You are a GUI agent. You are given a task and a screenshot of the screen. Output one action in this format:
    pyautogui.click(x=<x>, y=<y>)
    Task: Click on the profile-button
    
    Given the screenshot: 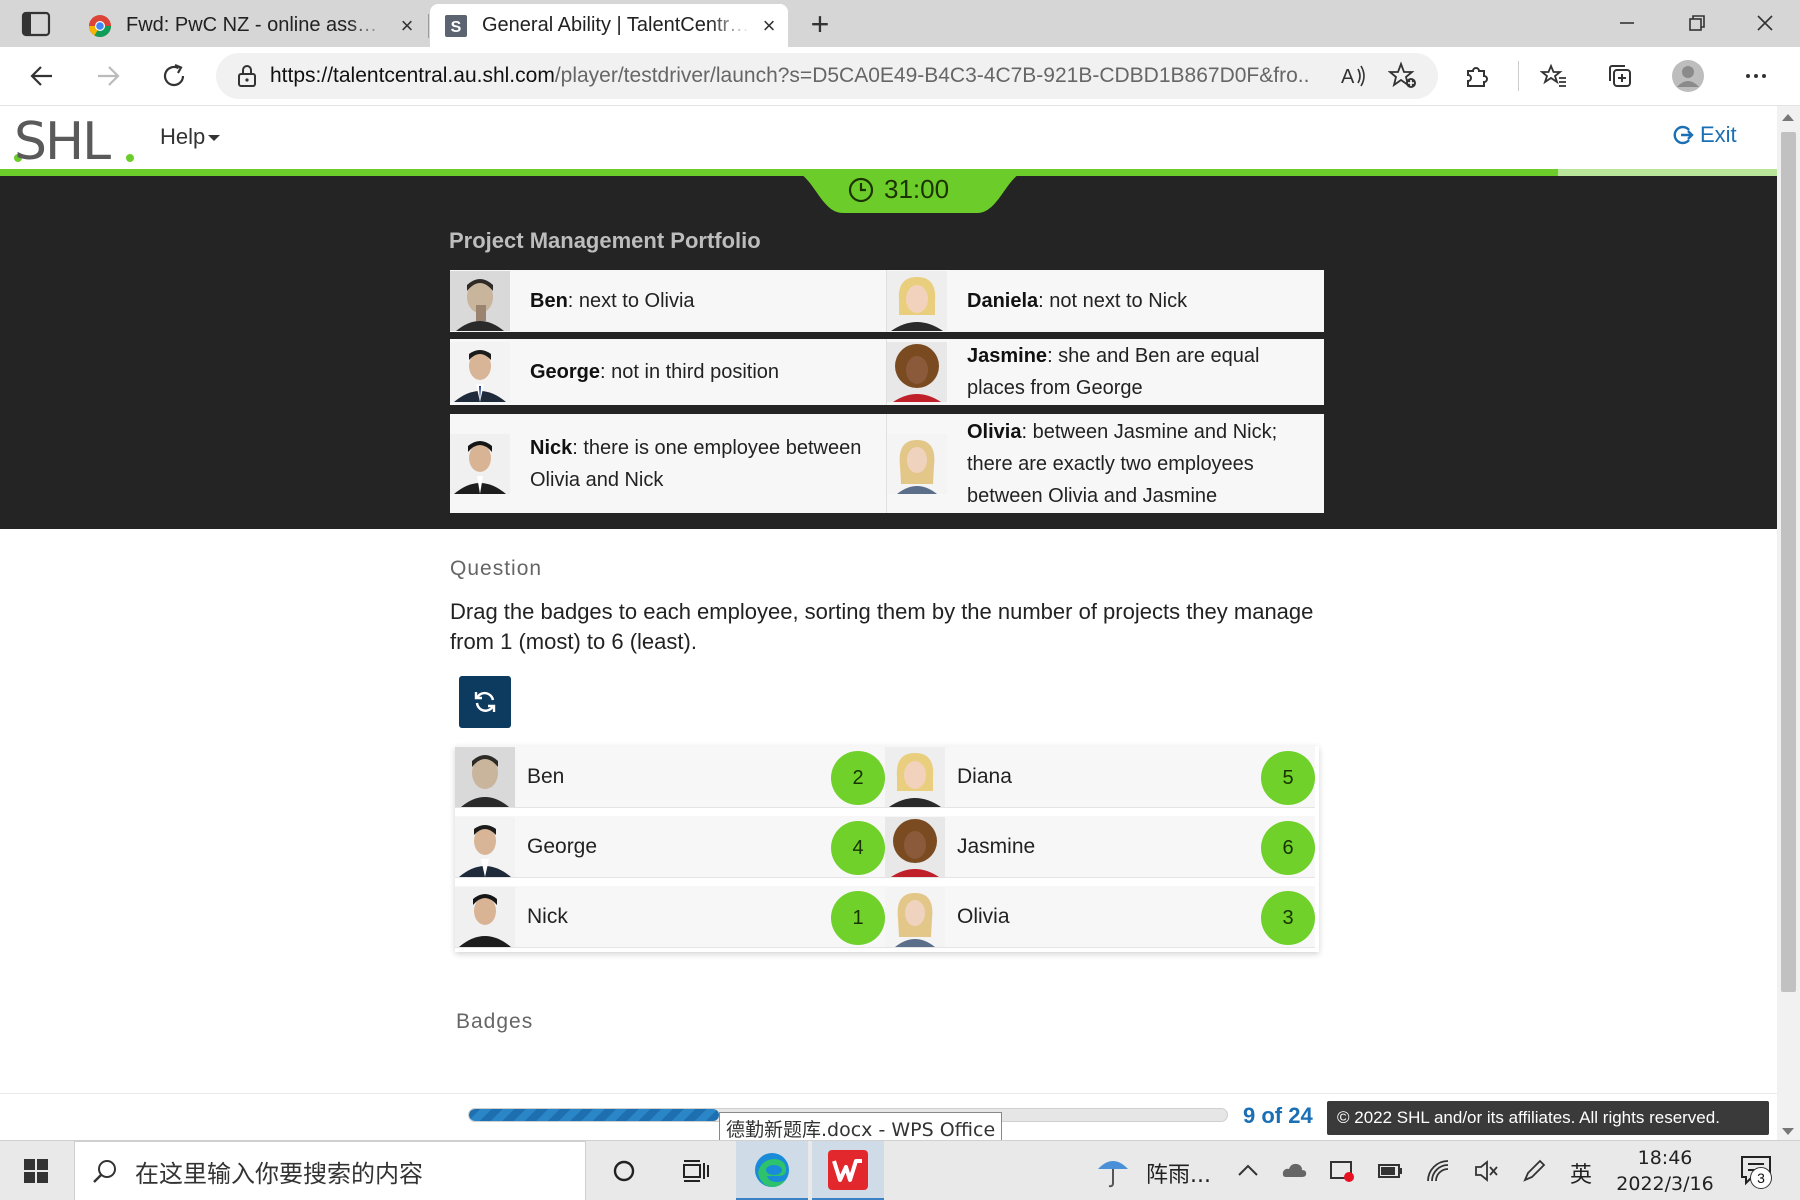 What is the action you would take?
    pyautogui.click(x=1688, y=76)
    